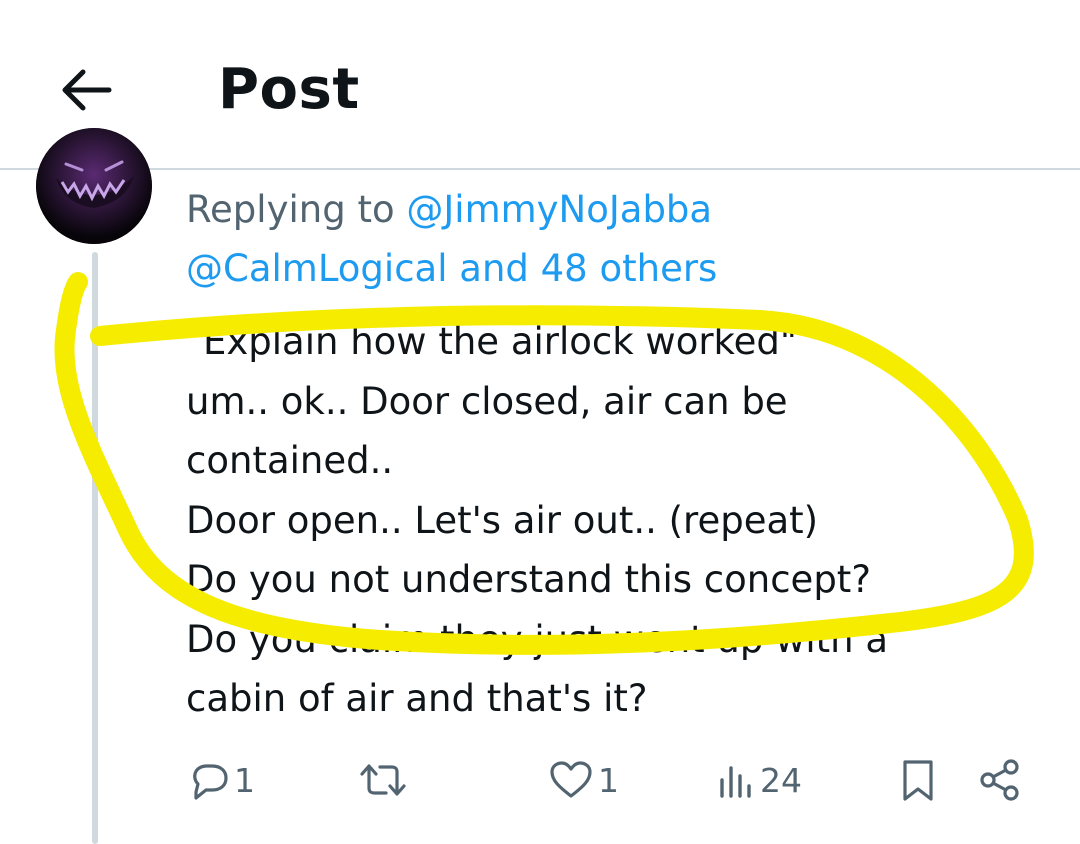 The height and width of the screenshot is (844, 1080). Describe the element at coordinates (540, 169) in the screenshot. I see `header-divider` at that location.